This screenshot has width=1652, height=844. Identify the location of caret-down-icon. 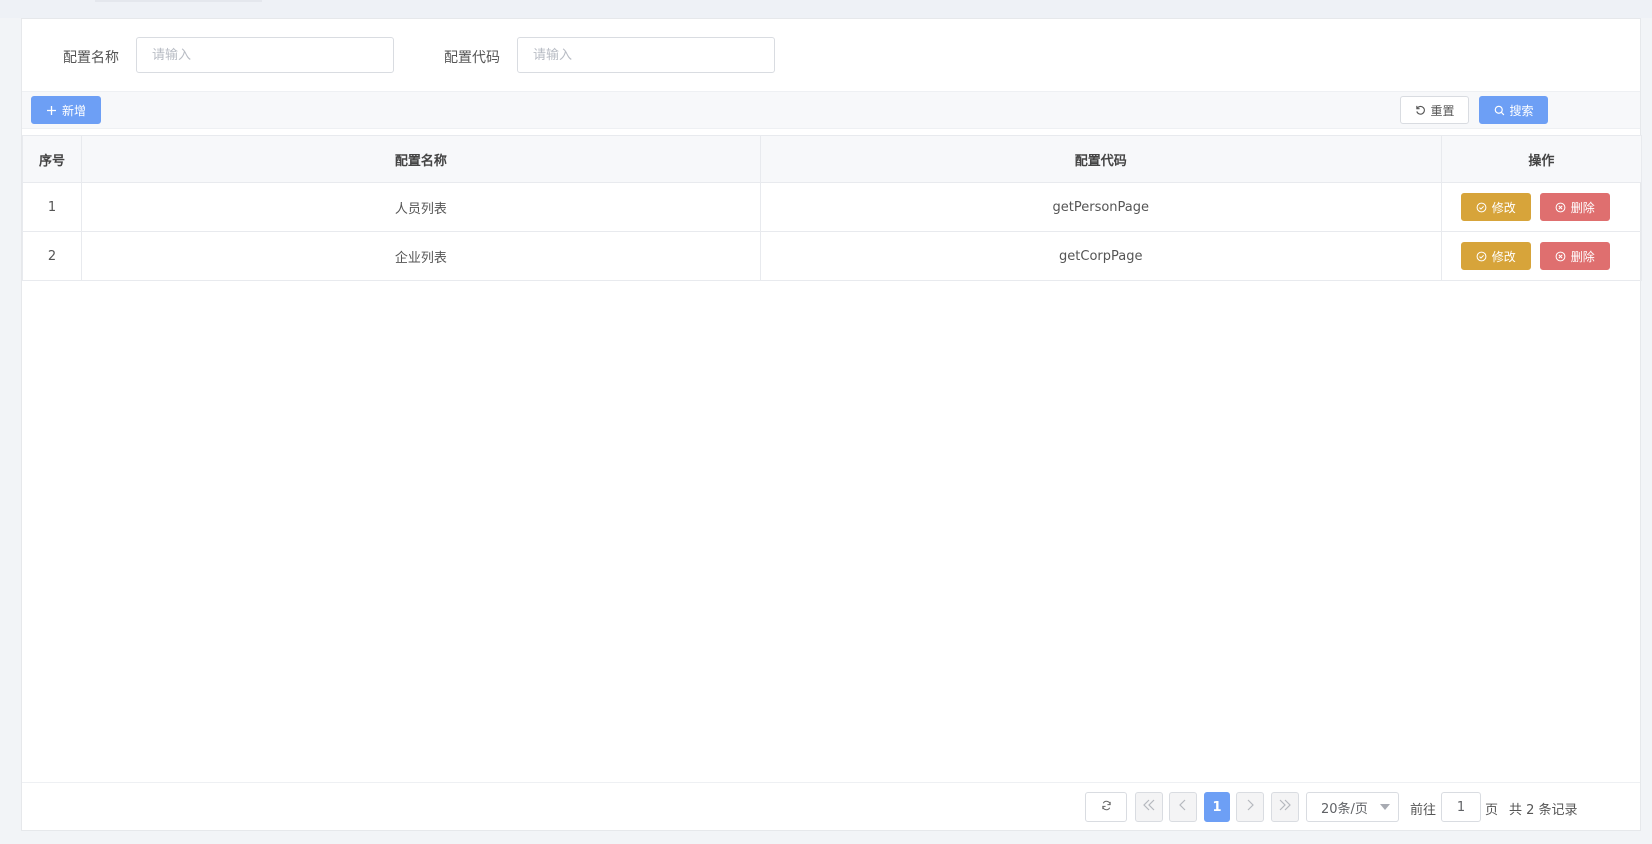
(1385, 807).